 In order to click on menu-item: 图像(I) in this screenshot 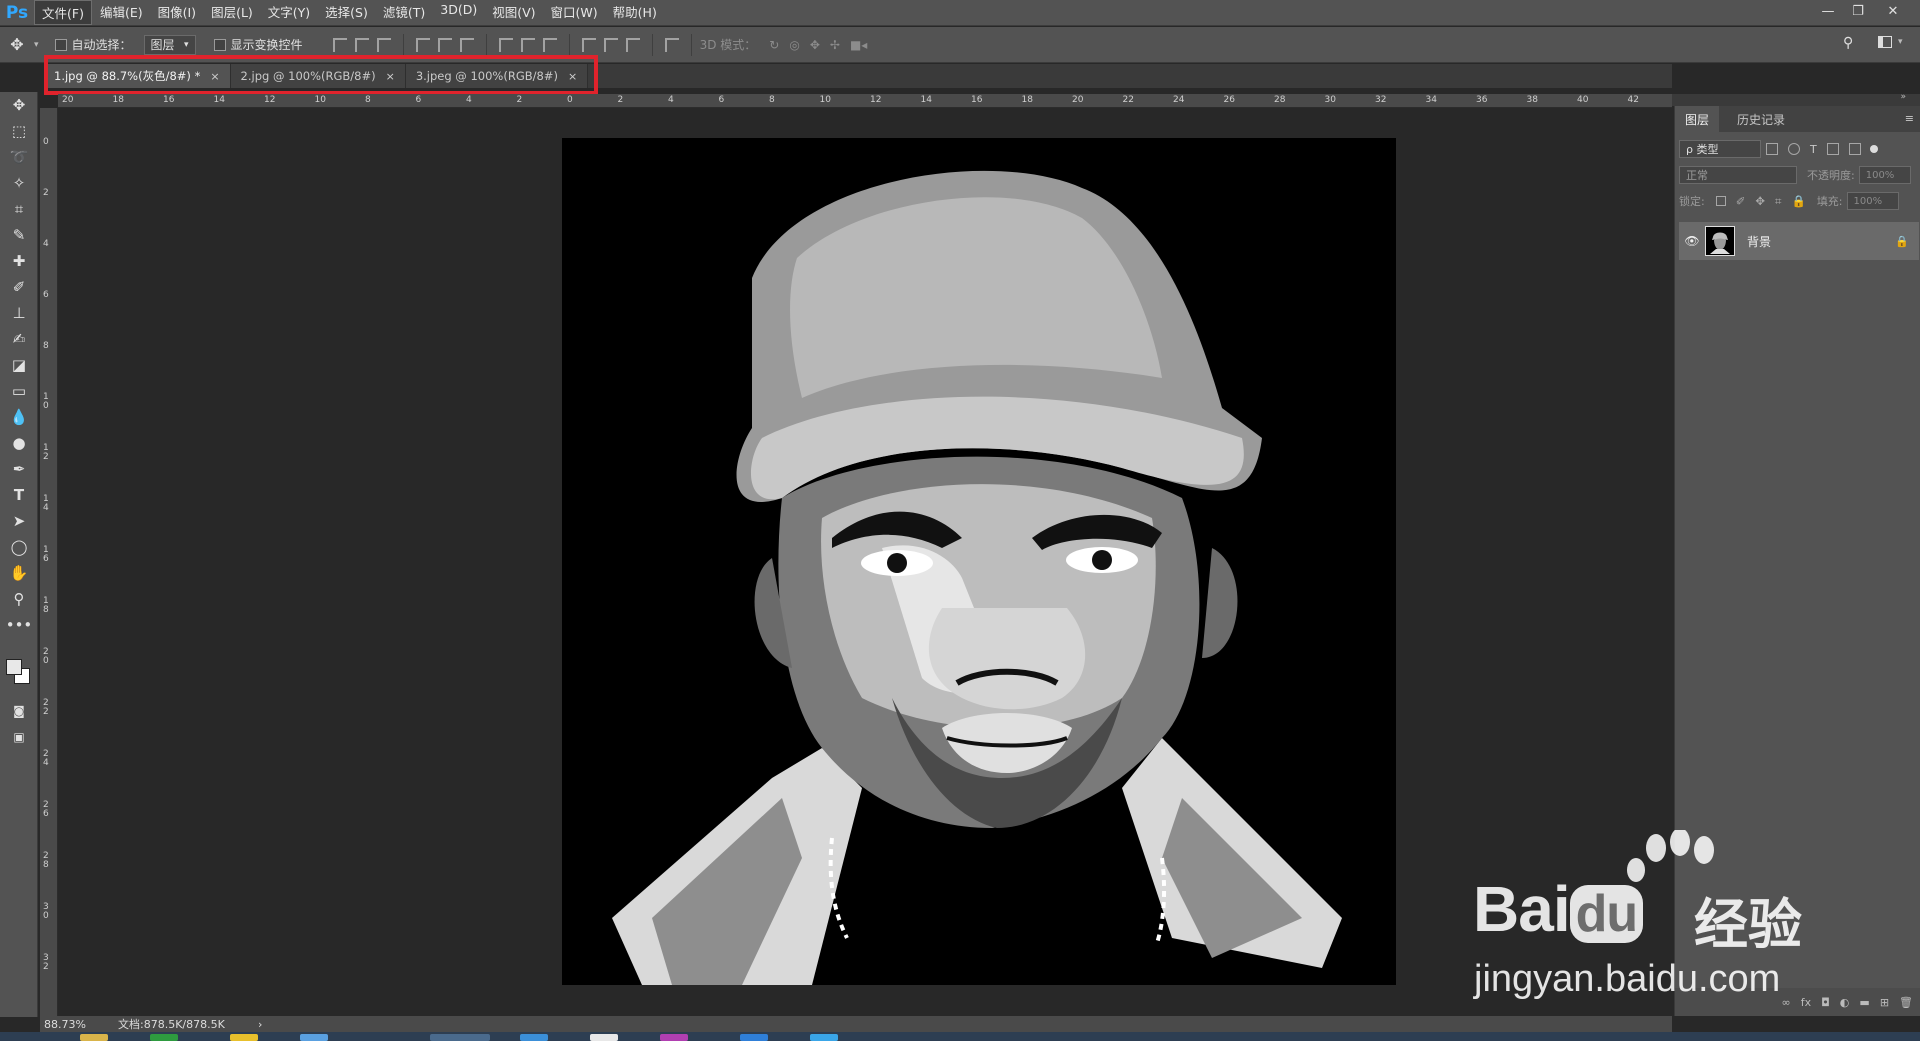, I will do `click(177, 12)`.